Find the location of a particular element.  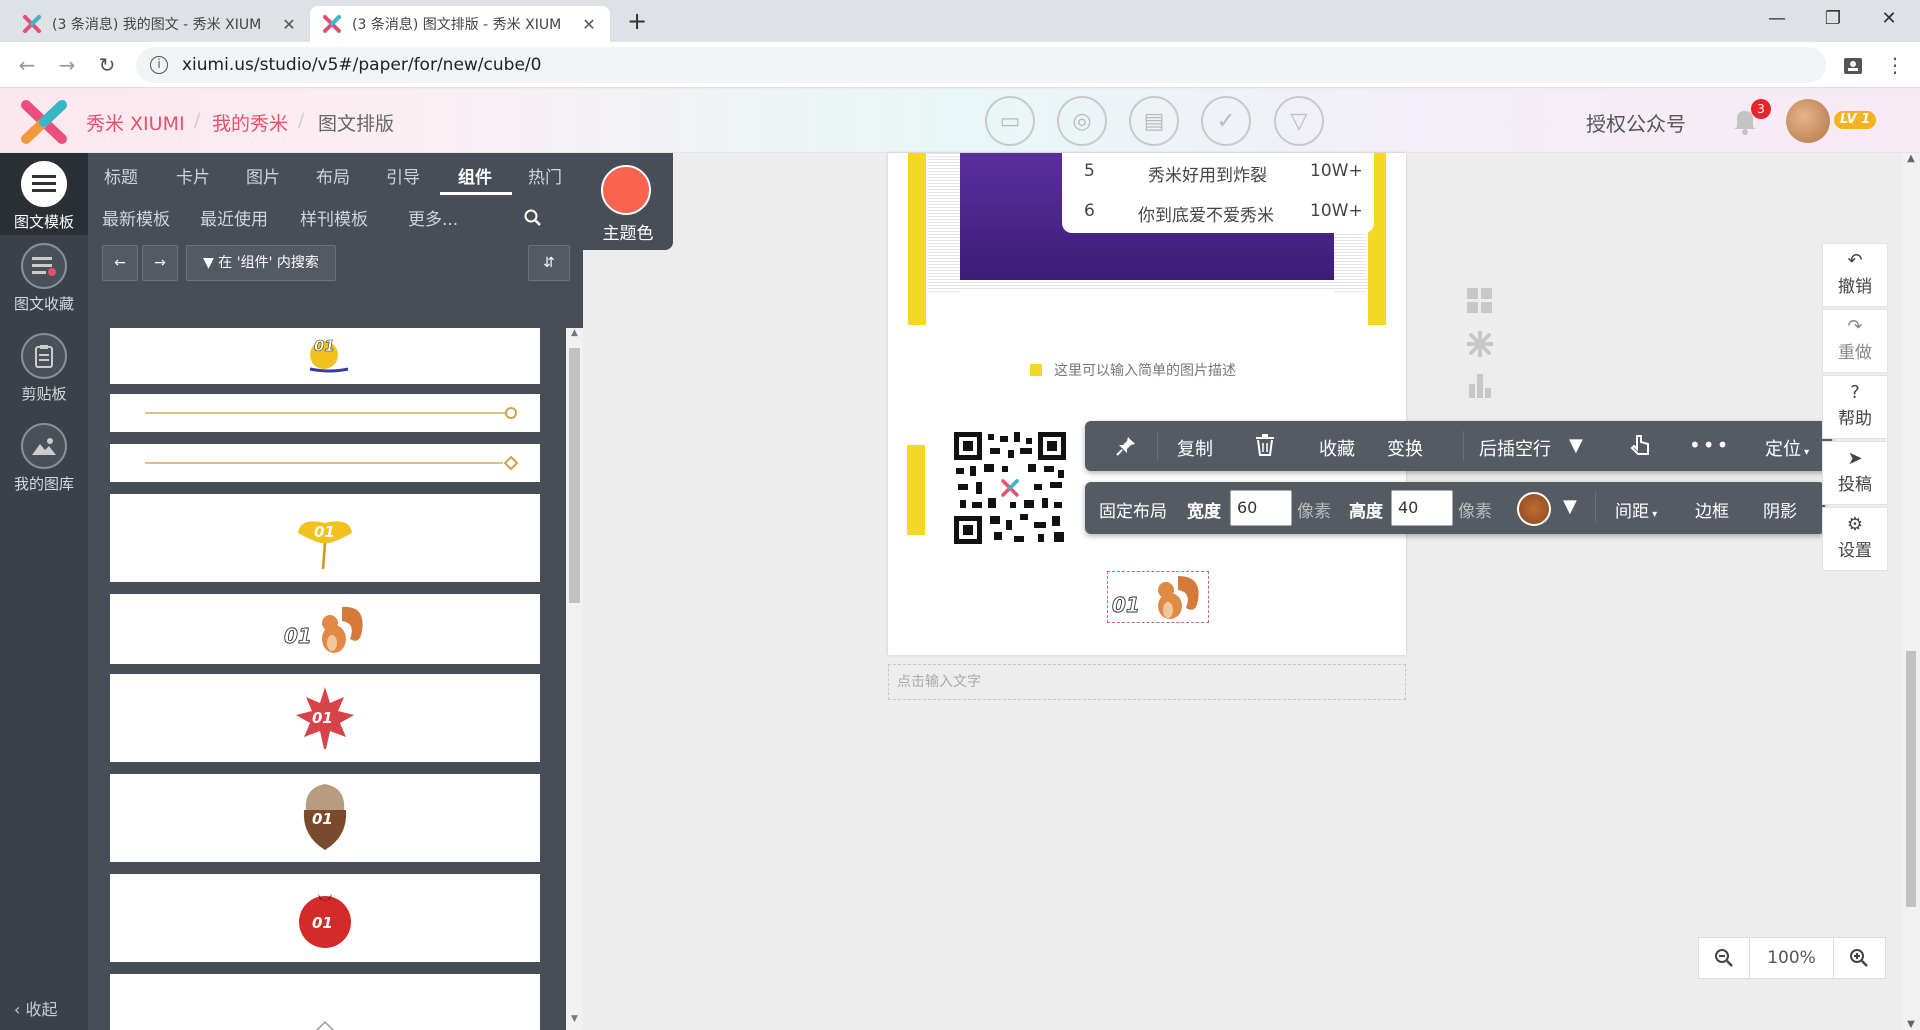

pin-icon is located at coordinates (1126, 446).